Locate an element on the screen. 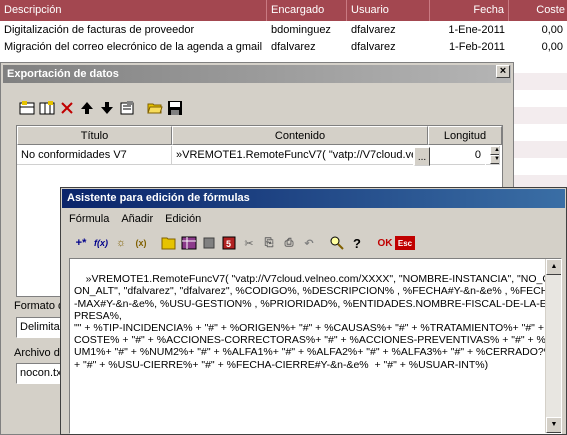 The width and height of the screenshot is (567, 435). scroll-down-icon: ▼ is located at coordinates (553, 425).